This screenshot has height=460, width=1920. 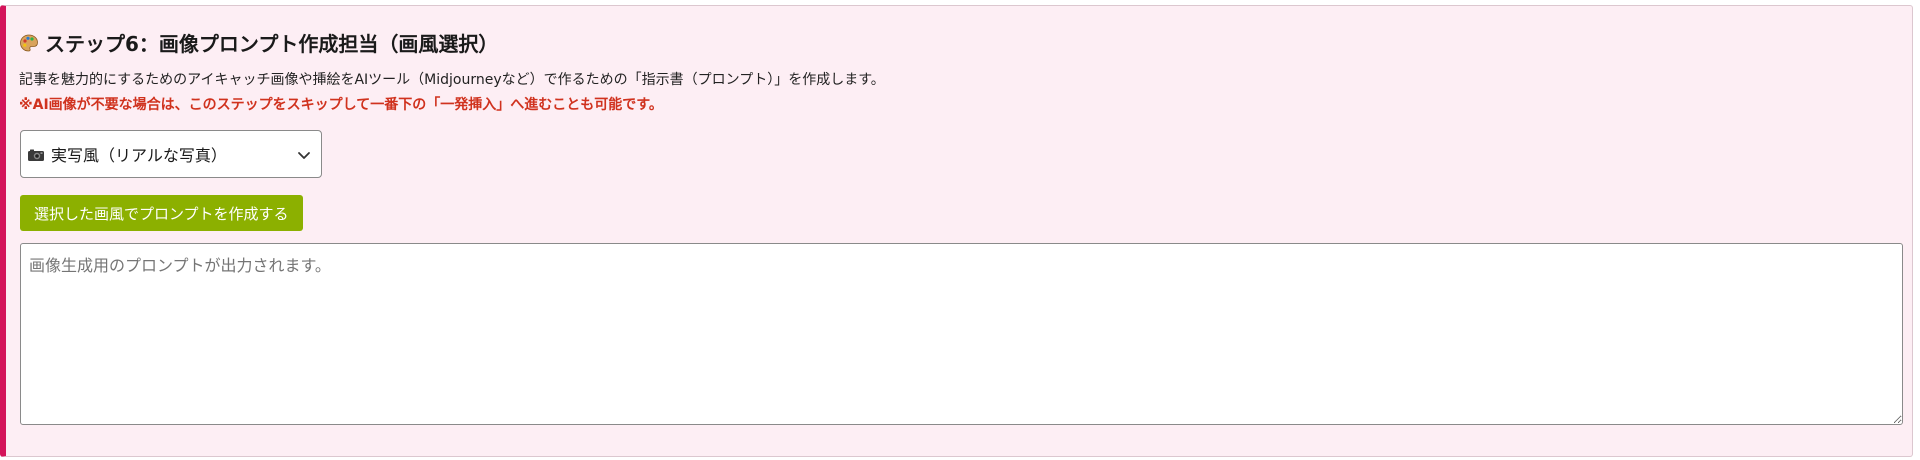 What do you see at coordinates (272, 44) in the screenshot?
I see `section-title-text: ステップ6：画像プロンプト作成担当（画風選択）` at bounding box center [272, 44].